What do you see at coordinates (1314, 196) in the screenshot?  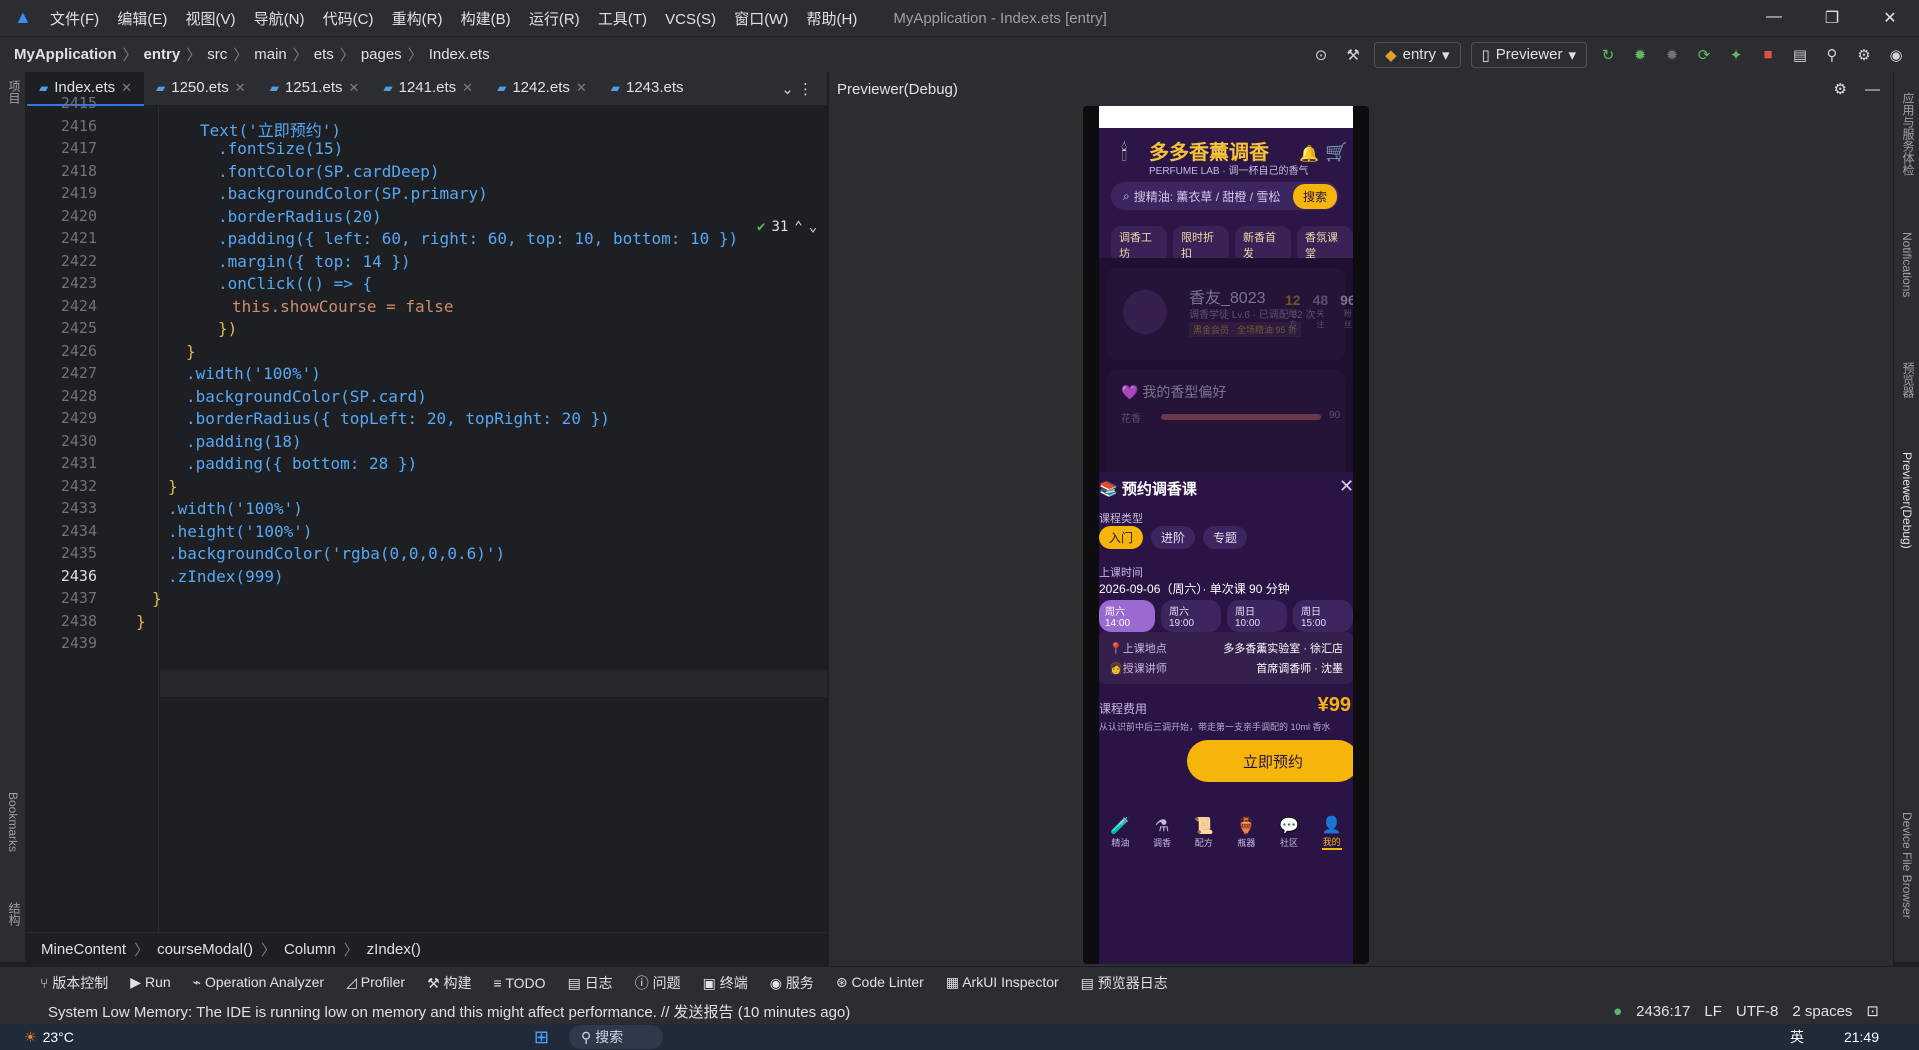 I see `search-button: 搜索` at bounding box center [1314, 196].